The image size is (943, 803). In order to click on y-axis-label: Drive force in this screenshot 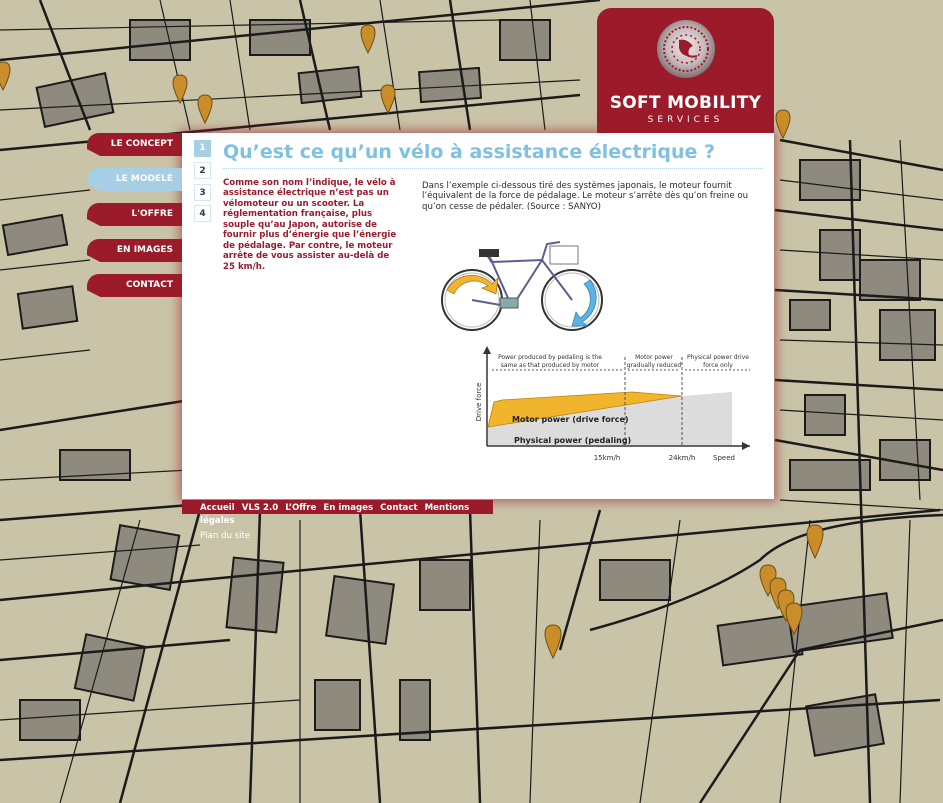, I will do `click(479, 402)`.